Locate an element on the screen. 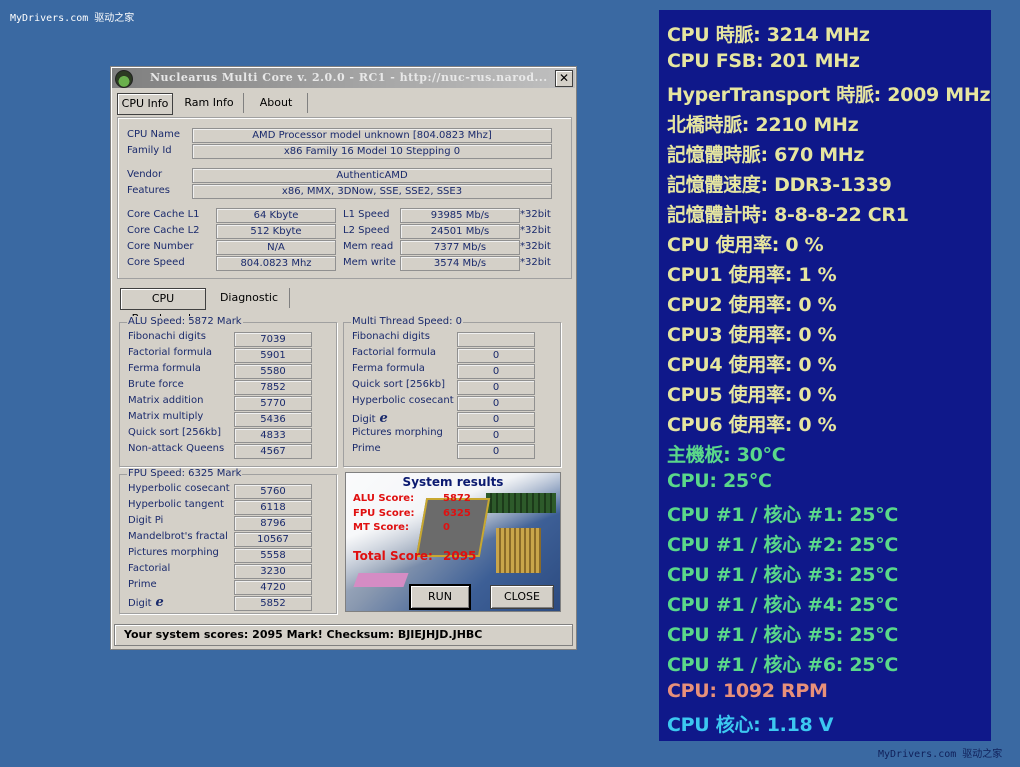 The height and width of the screenshot is (767, 1020). alu-row-value: 7039 is located at coordinates (273, 339).